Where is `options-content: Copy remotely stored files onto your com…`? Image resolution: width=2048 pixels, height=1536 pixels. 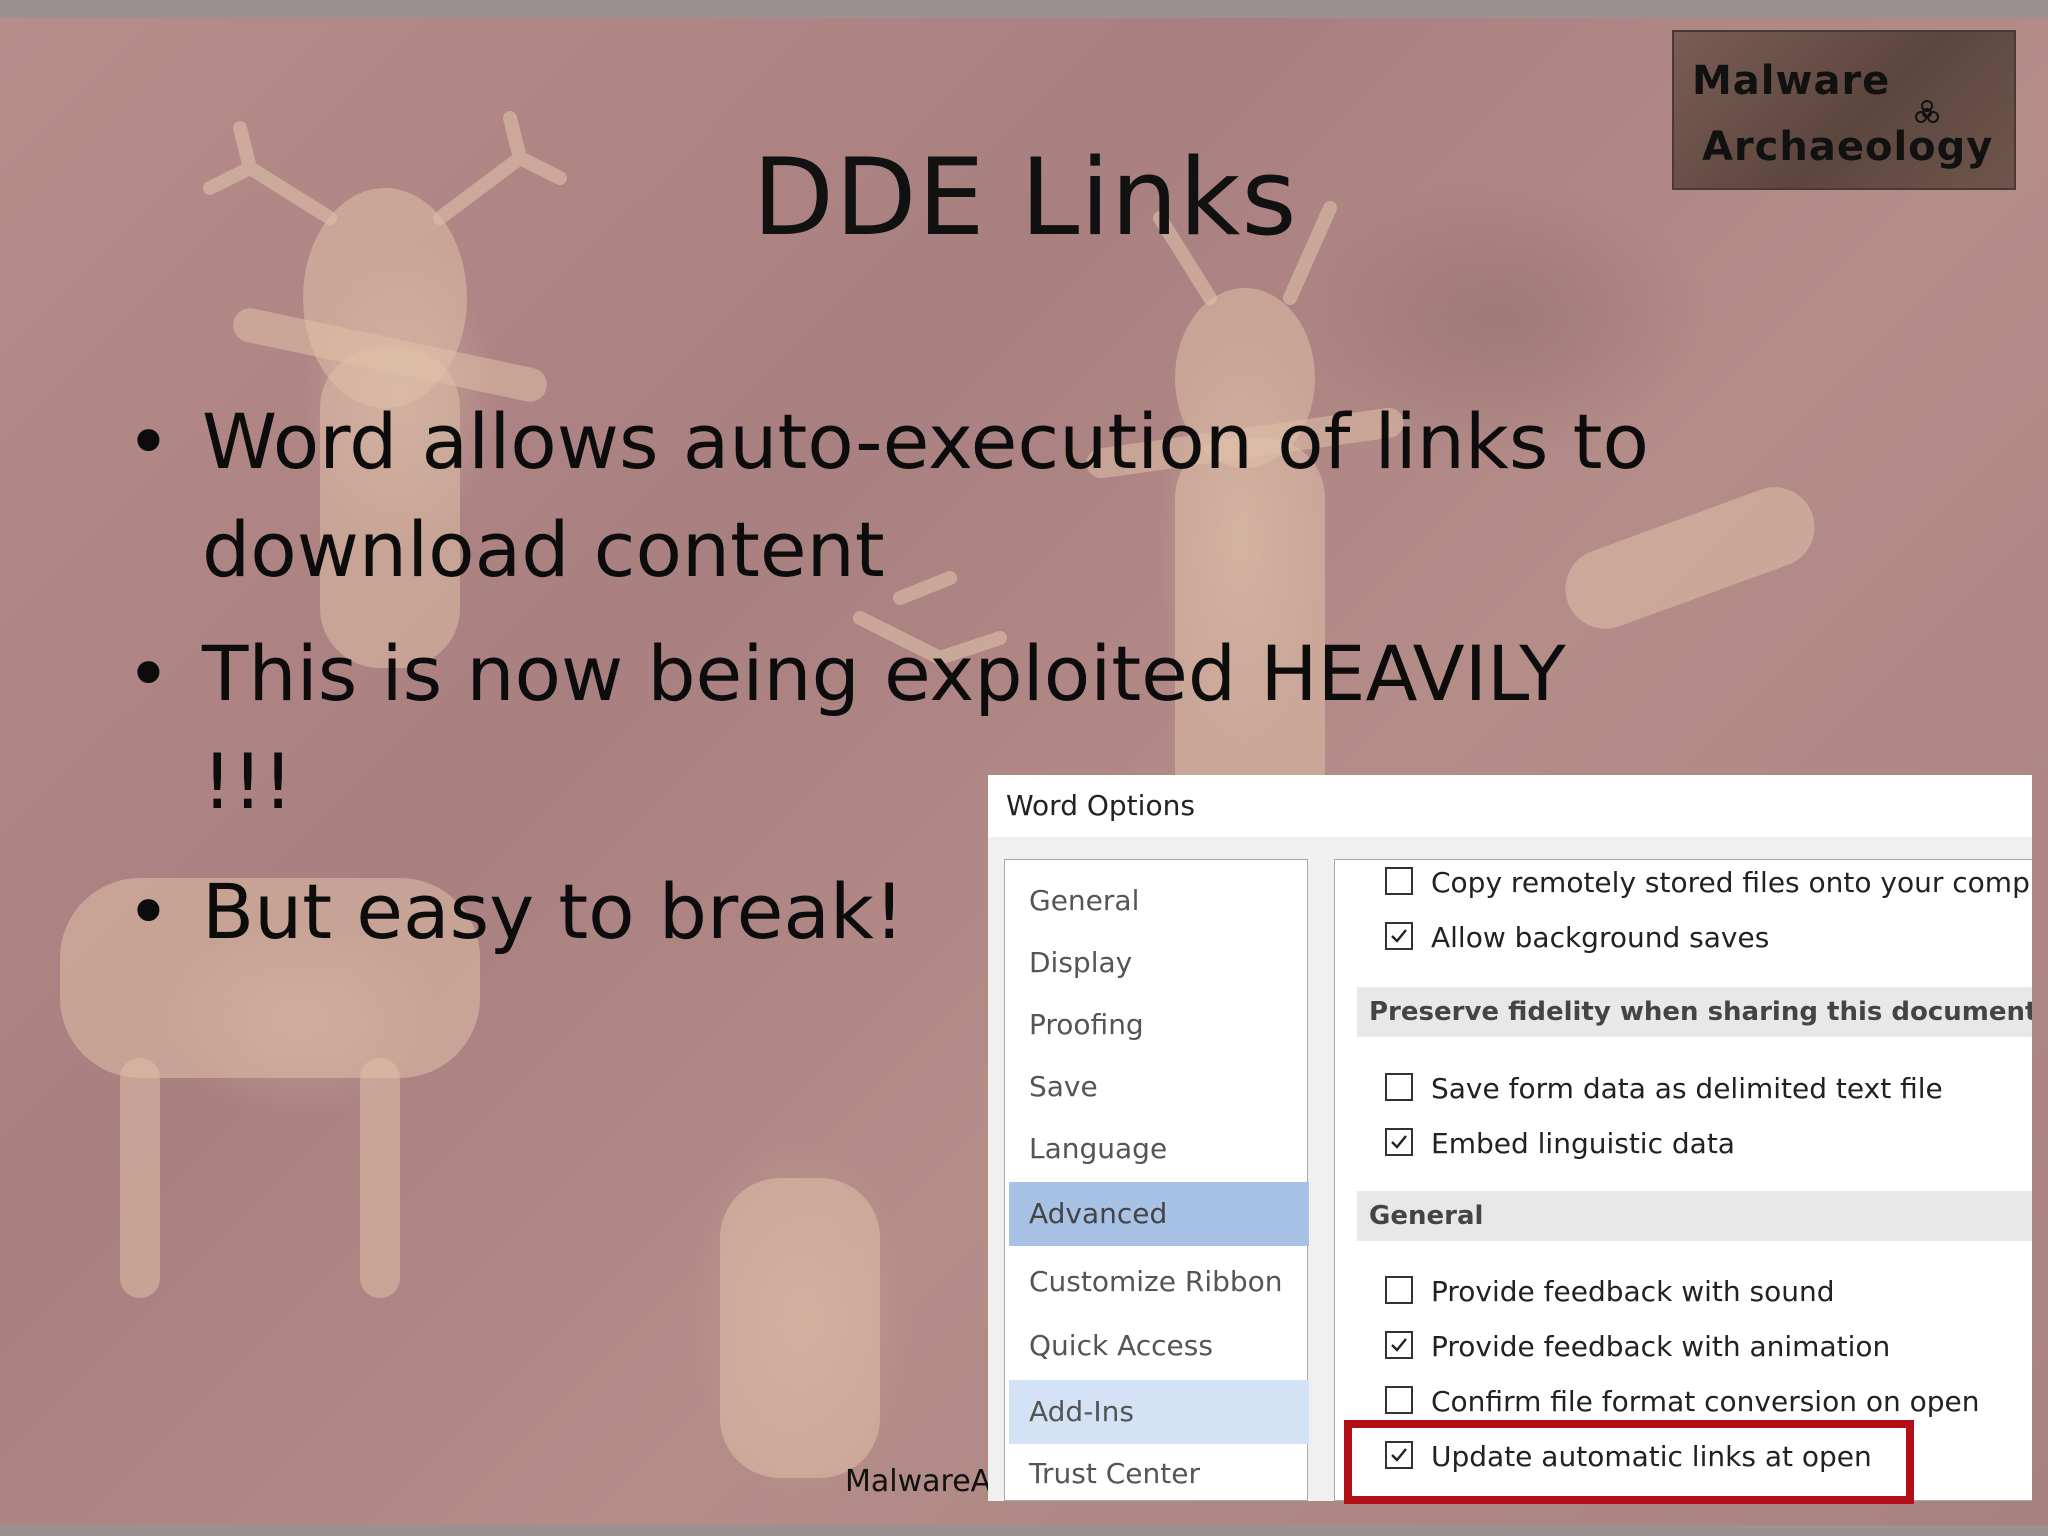
options-content: Copy remotely stored files onto your com… is located at coordinates (1683, 1180).